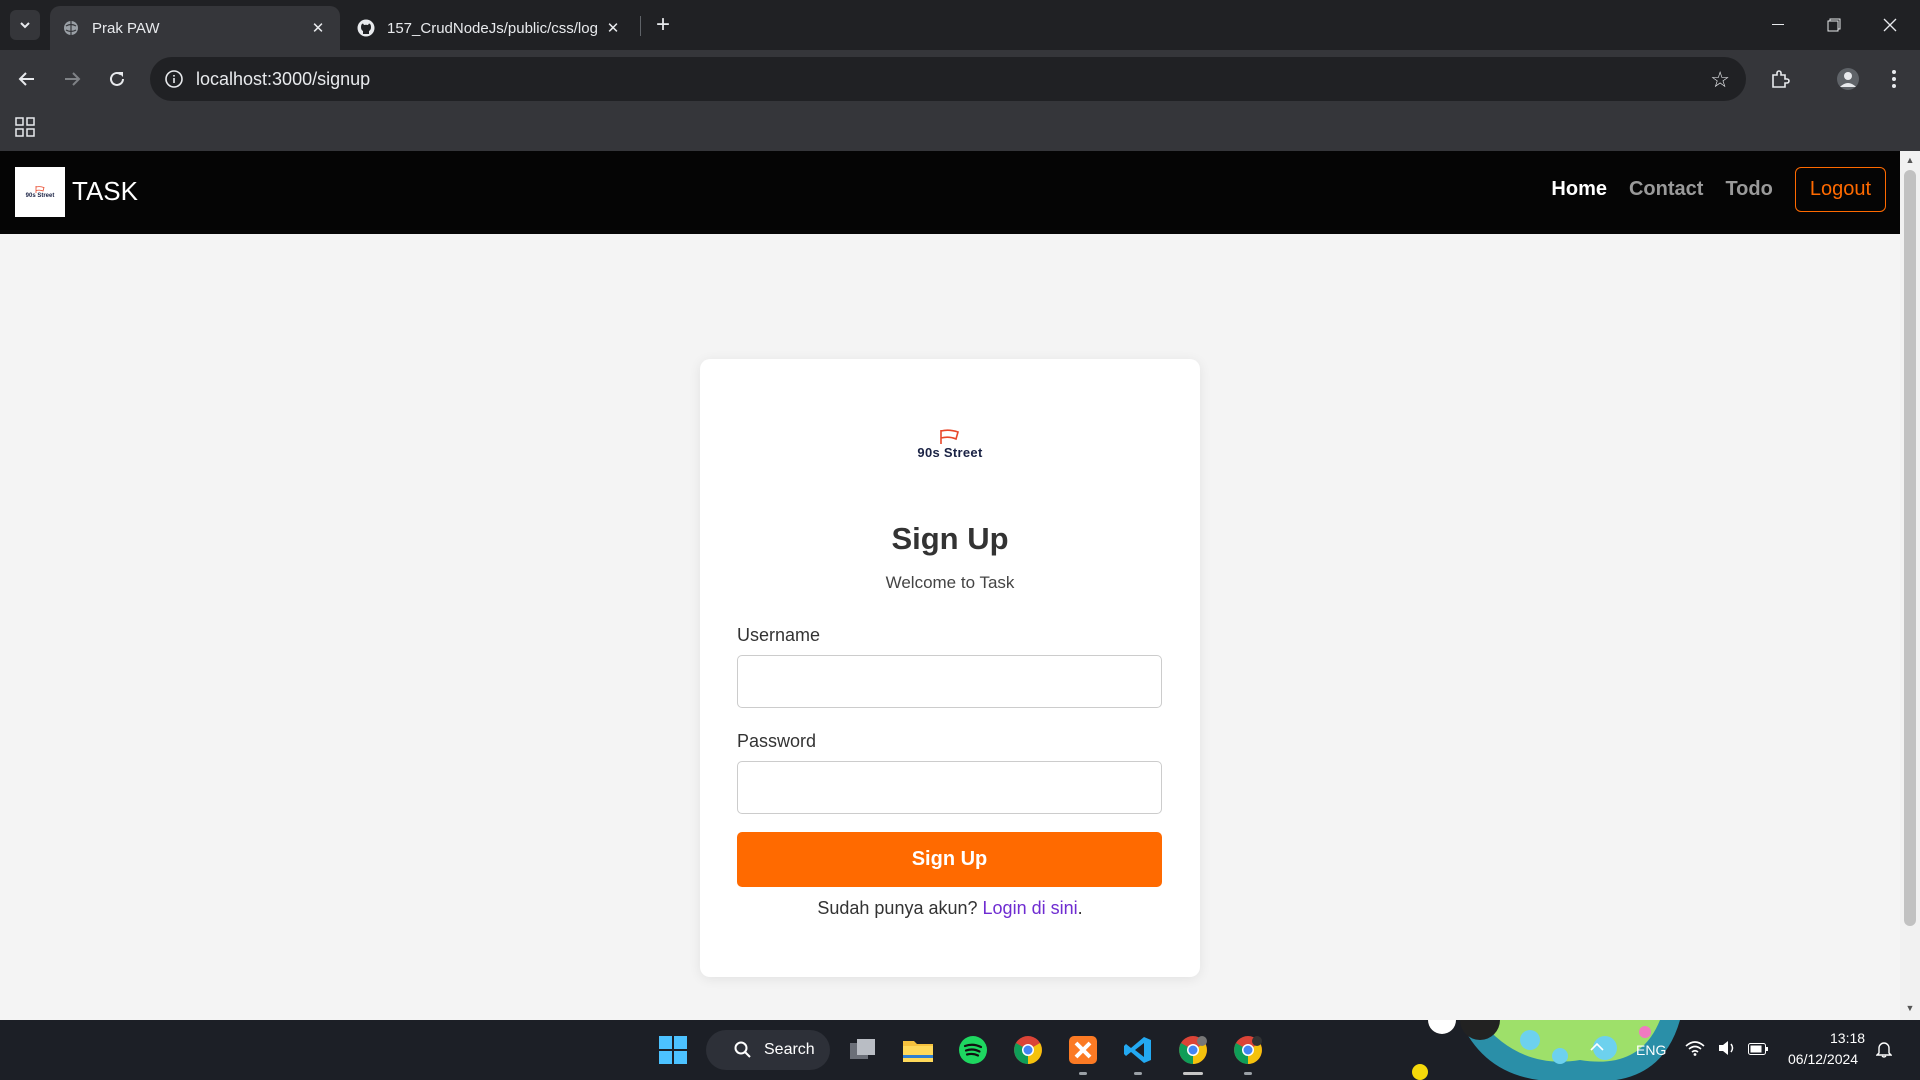 The image size is (1920, 1080). What do you see at coordinates (1718, 189) in the screenshot?
I see `nav-links: Home Contact Todo Logout` at bounding box center [1718, 189].